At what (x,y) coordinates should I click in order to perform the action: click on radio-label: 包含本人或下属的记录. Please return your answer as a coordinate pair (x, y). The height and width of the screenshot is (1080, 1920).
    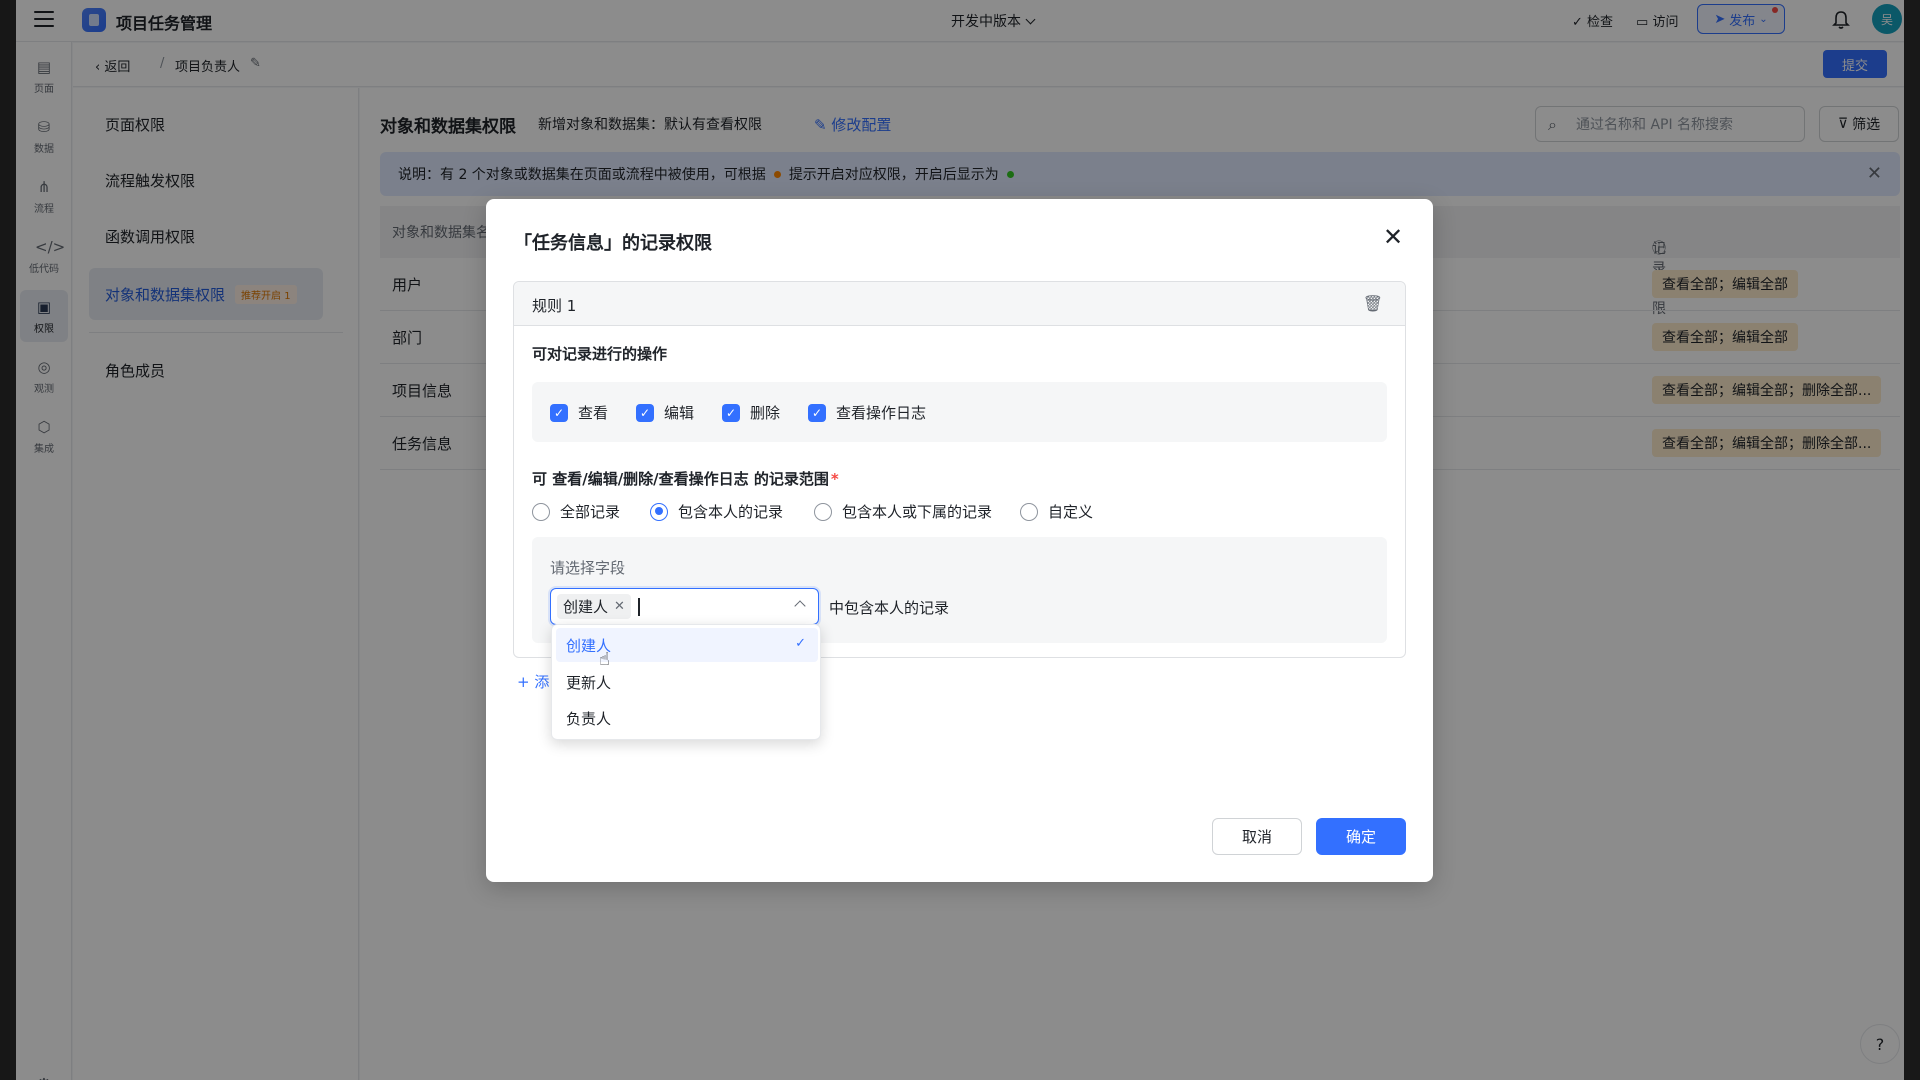
    Looking at the image, I should click on (917, 512).